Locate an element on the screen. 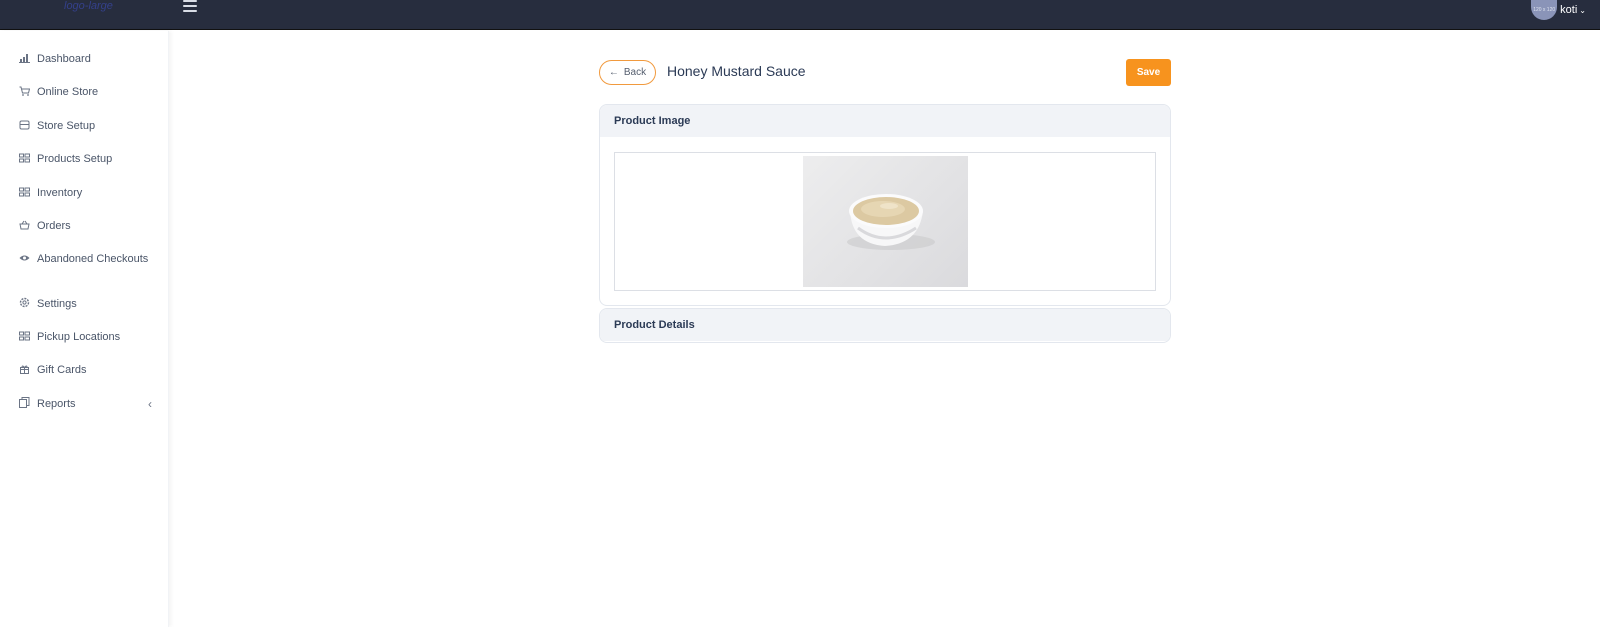 The image size is (1600, 627). sidebar-item-label: Online Store is located at coordinates (68, 92).